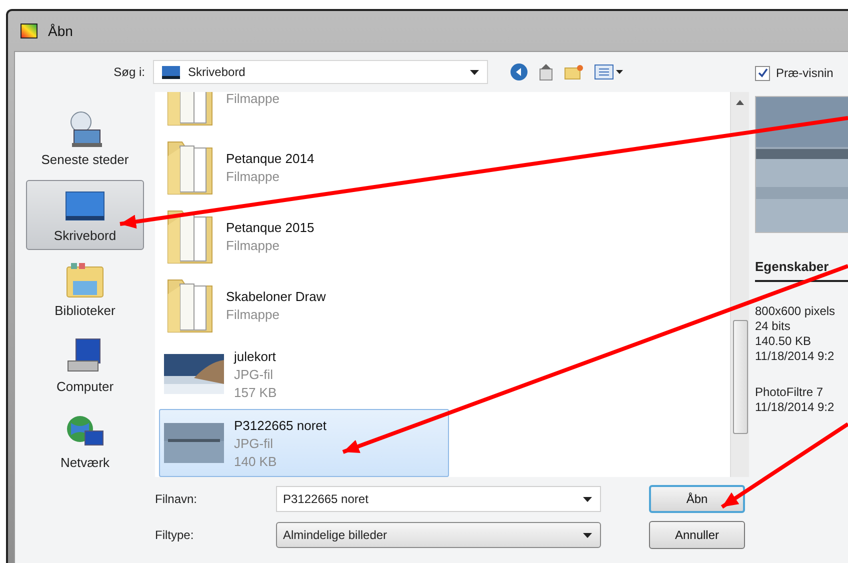 The image size is (848, 563). I want to click on up-folder-icon, so click(546, 72).